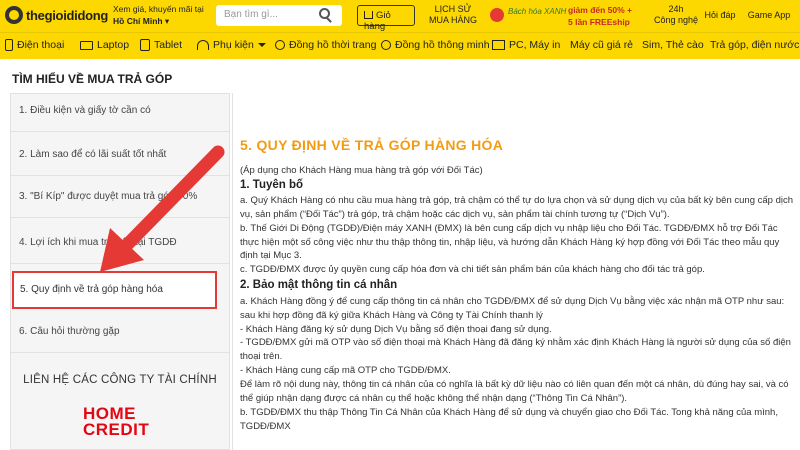  I want to click on nav-item-accessories: Phụ kiện, so click(231, 45).